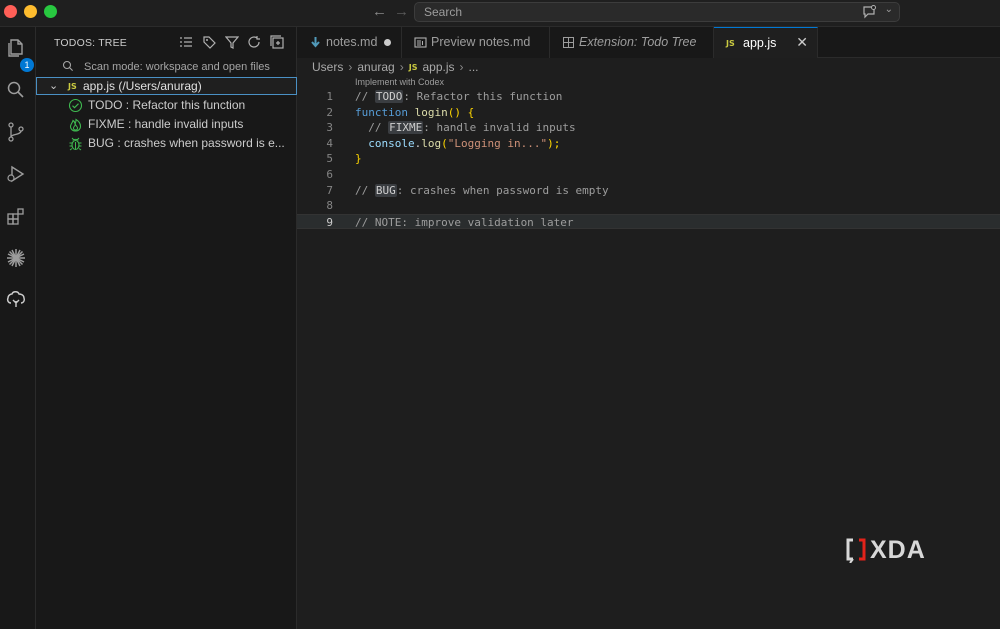  I want to click on tree-root-label: app.js (/Users/anurag), so click(142, 86).